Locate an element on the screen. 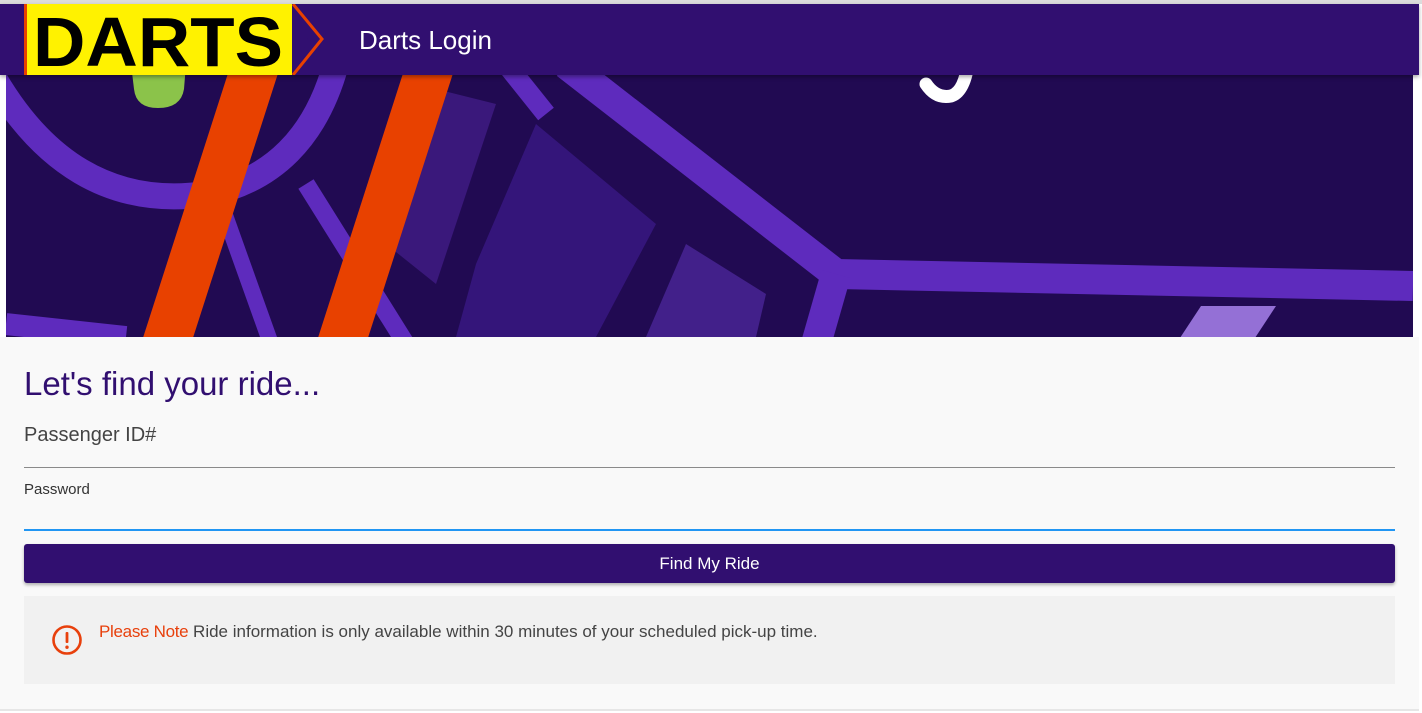 Image resolution: width=1422 pixels, height=713 pixels. passenger-id-input is located at coordinates (709, 456).